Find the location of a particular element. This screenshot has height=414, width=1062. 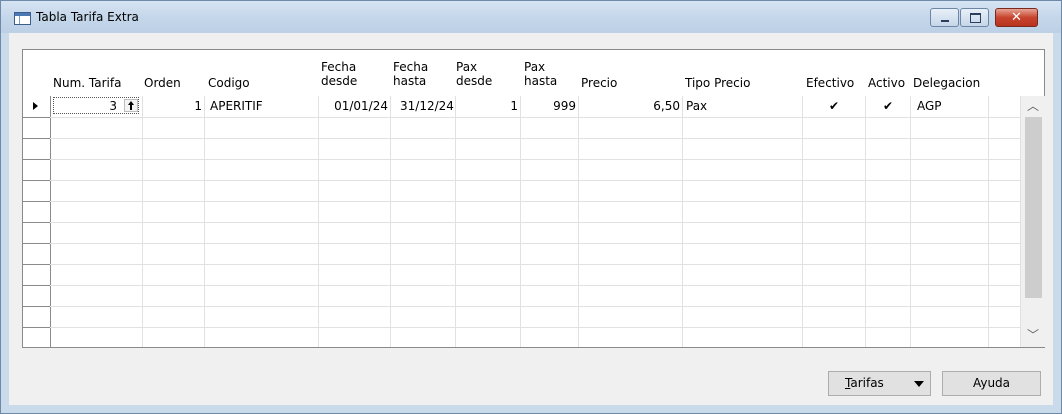

cell-efectivo: ✔ is located at coordinates (834, 106).